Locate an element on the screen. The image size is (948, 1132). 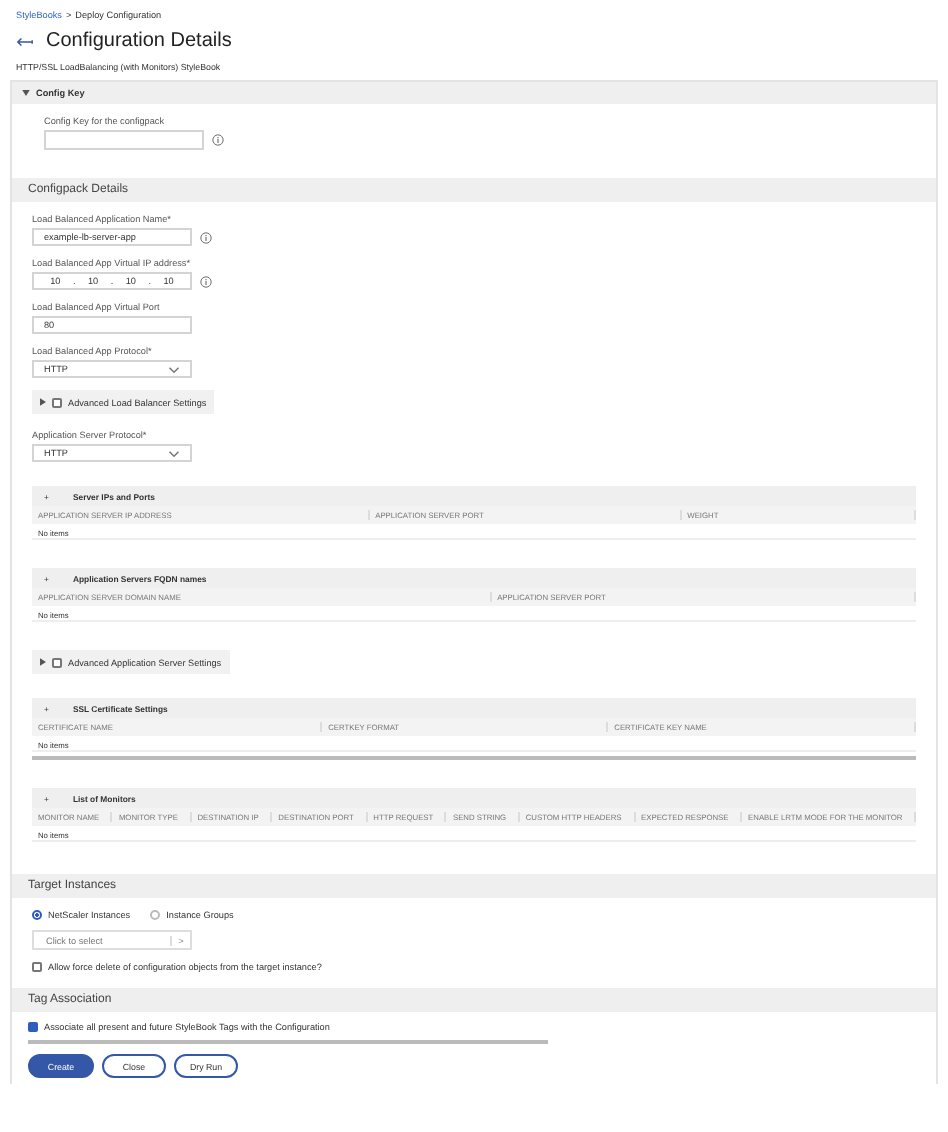
text-field is located at coordinates (124, 140).